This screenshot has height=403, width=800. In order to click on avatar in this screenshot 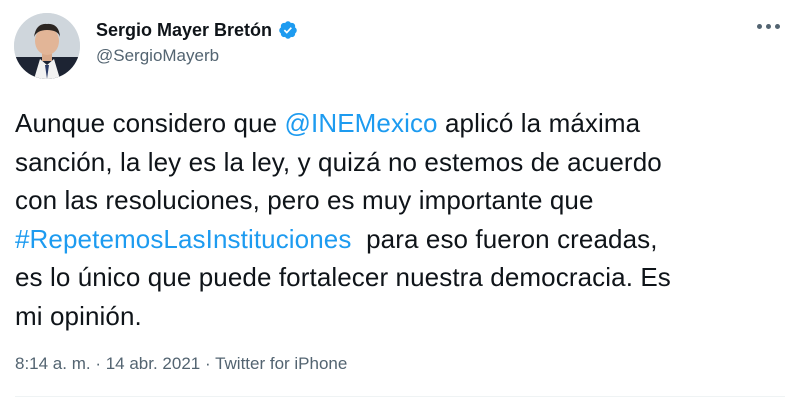, I will do `click(47, 46)`.